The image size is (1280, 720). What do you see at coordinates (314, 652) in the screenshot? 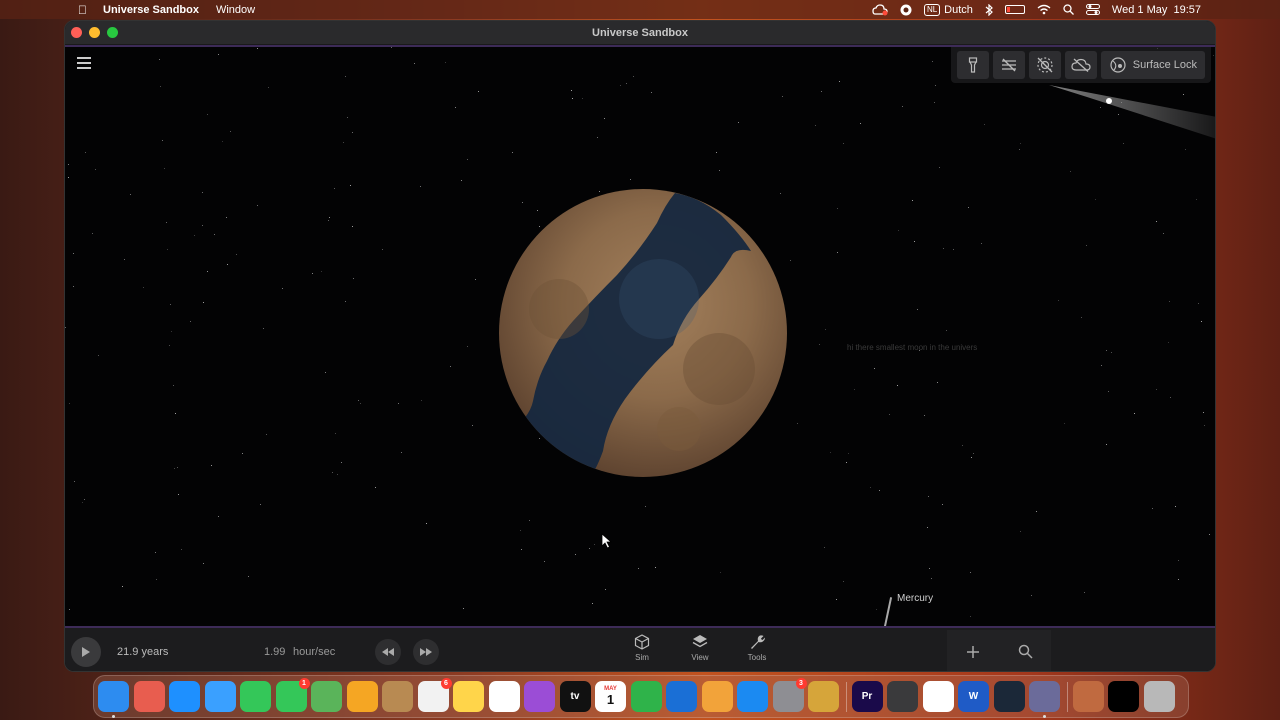
I see `time-rate-unit: hour/sec` at bounding box center [314, 652].